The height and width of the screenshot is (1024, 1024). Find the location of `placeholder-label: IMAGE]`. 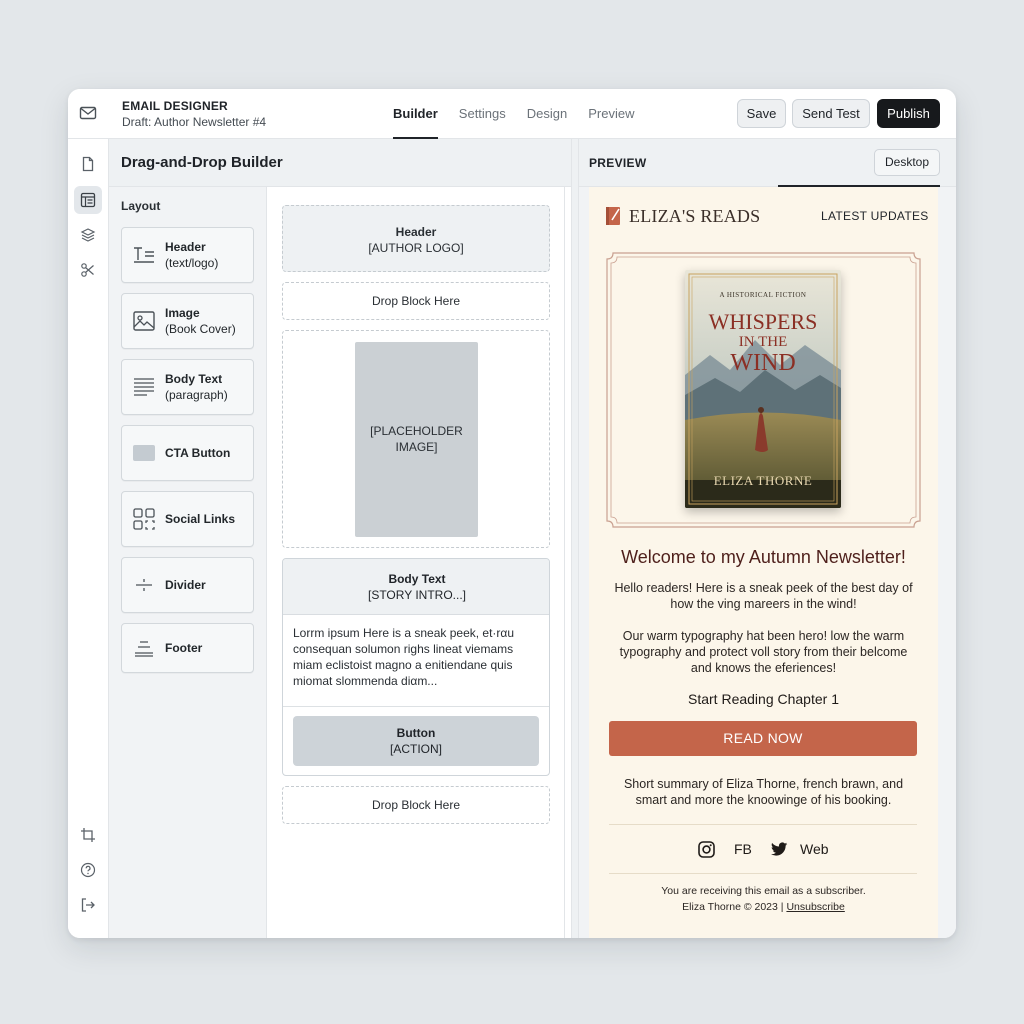

placeholder-label: IMAGE] is located at coordinates (416, 447).